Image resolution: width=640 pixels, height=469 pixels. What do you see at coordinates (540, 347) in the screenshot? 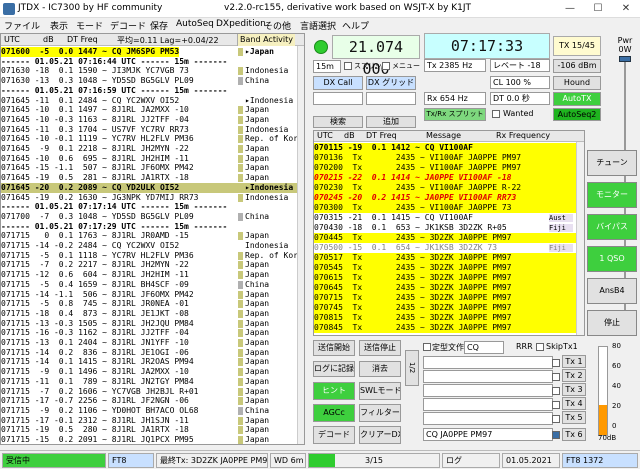
I see `skip-tx1-checkbox` at bounding box center [540, 347].